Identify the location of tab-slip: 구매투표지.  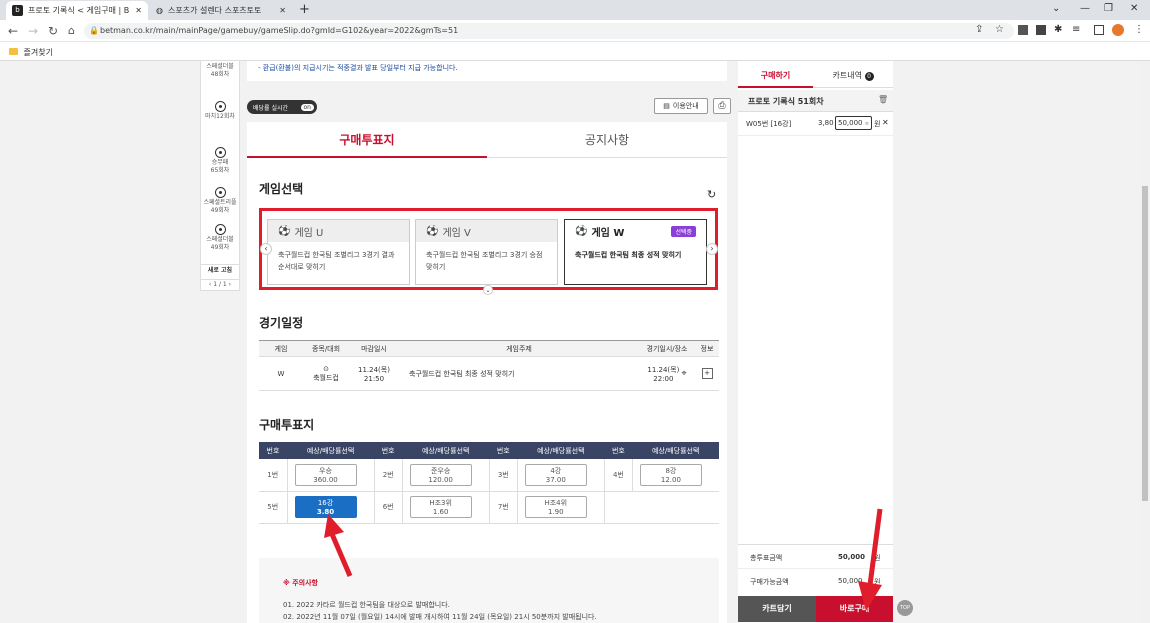
(367, 140).